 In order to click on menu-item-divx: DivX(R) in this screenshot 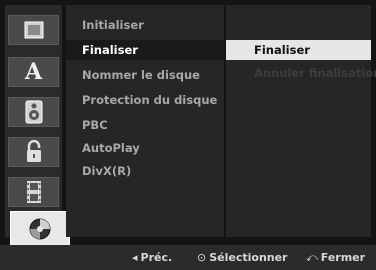, I will do `click(145, 171)`.